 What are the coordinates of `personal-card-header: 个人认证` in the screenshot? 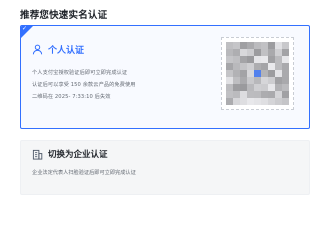 It's located at (58, 49).